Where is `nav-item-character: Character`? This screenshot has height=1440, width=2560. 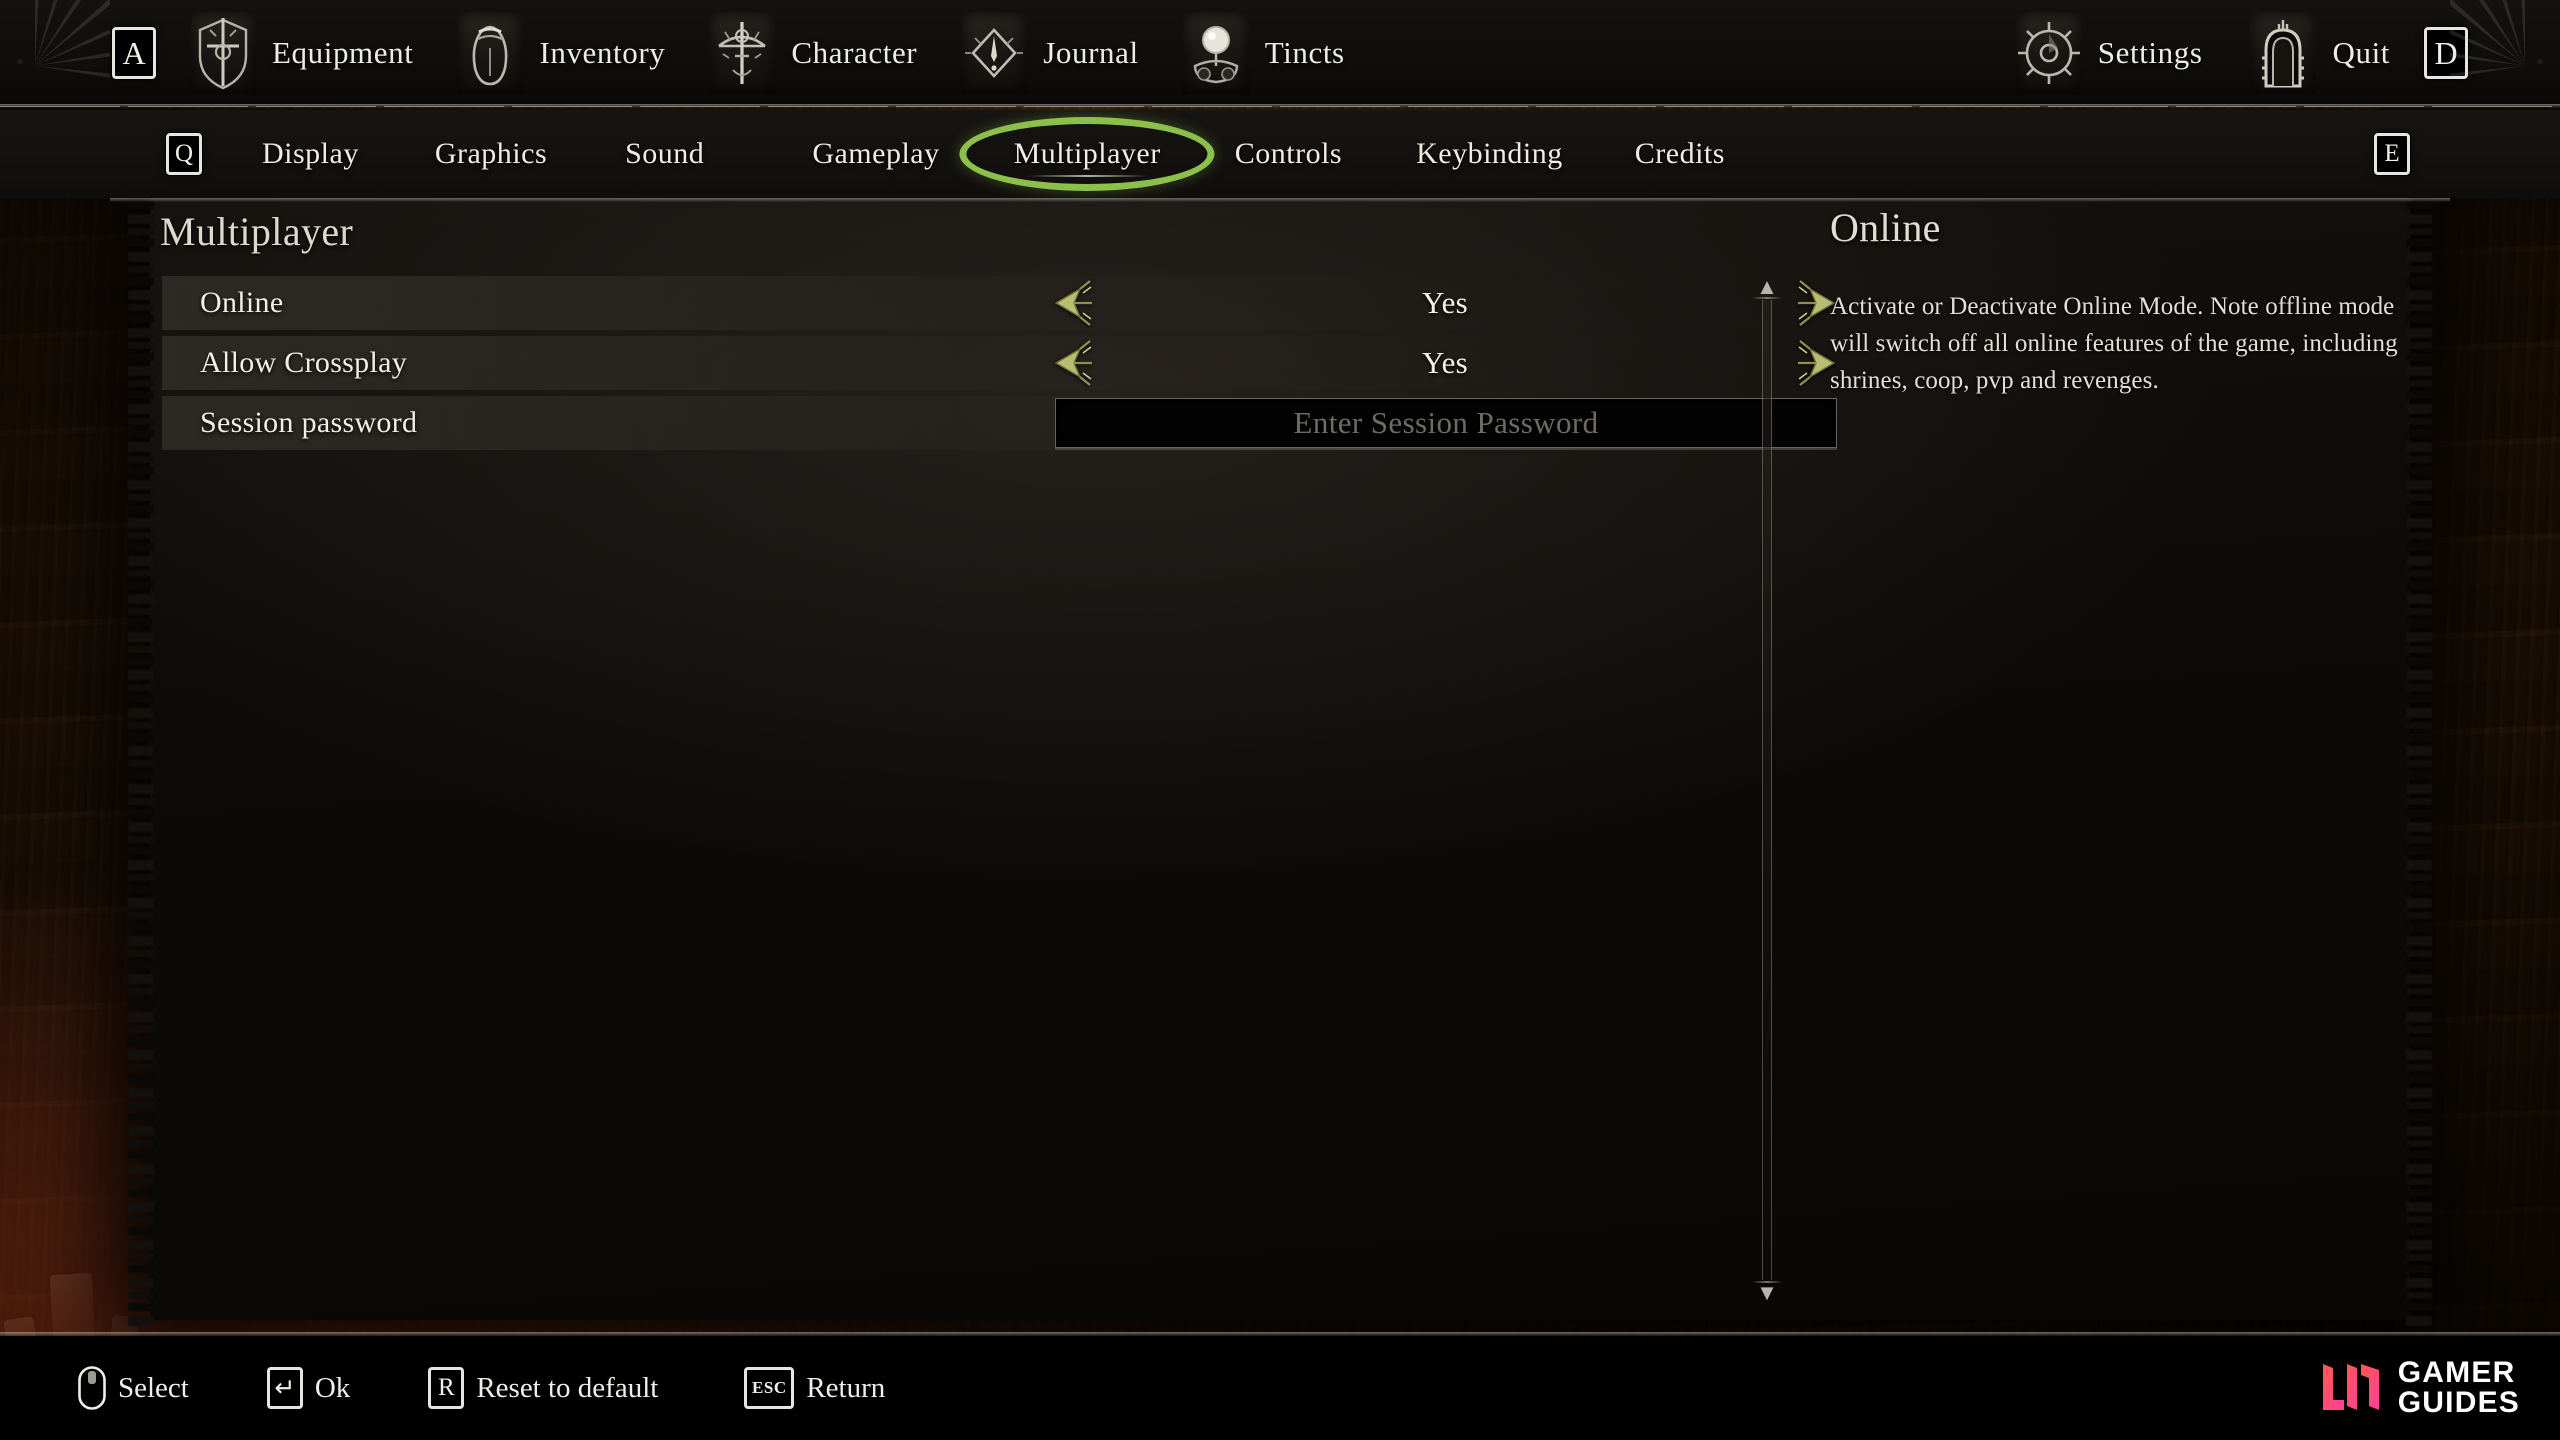
nav-item-character: Character is located at coordinates (813, 53).